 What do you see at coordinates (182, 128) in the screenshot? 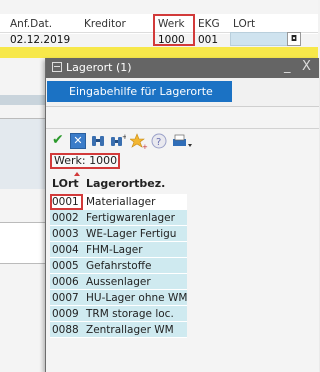
I see `toolbar-divider` at bounding box center [182, 128].